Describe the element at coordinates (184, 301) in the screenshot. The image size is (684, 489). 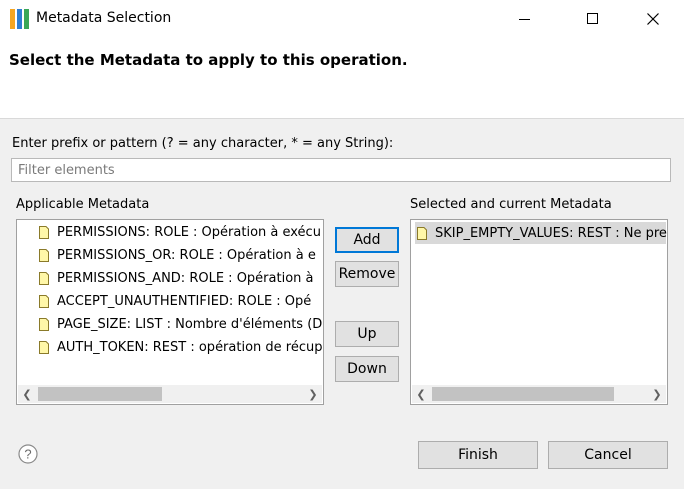
I see `list-item-label: ACCEPT_UNAUTHENTIFIED: ROLE : Opé` at that location.